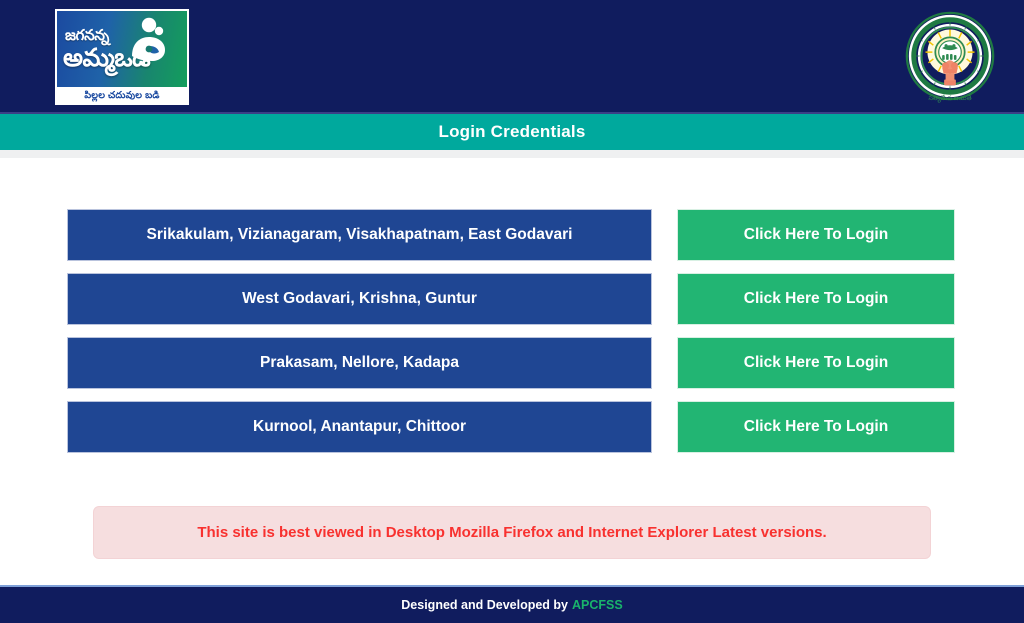  I want to click on emblem-bottom-text: సత్యమేవ జయతే, so click(949, 98).